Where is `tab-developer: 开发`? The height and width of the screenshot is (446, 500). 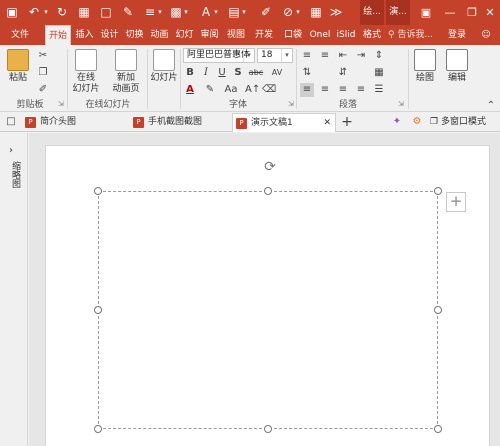 tab-developer: 开发 is located at coordinates (264, 35).